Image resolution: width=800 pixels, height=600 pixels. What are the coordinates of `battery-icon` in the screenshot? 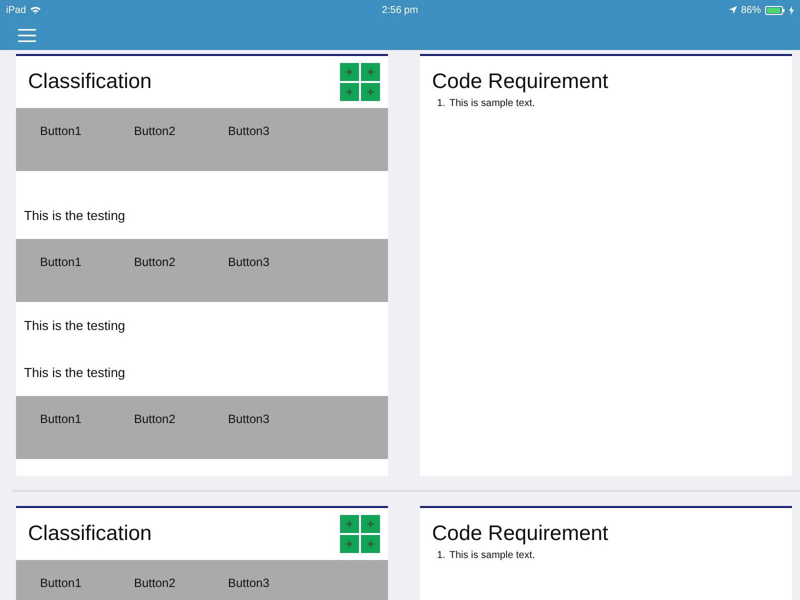 It's located at (775, 10).